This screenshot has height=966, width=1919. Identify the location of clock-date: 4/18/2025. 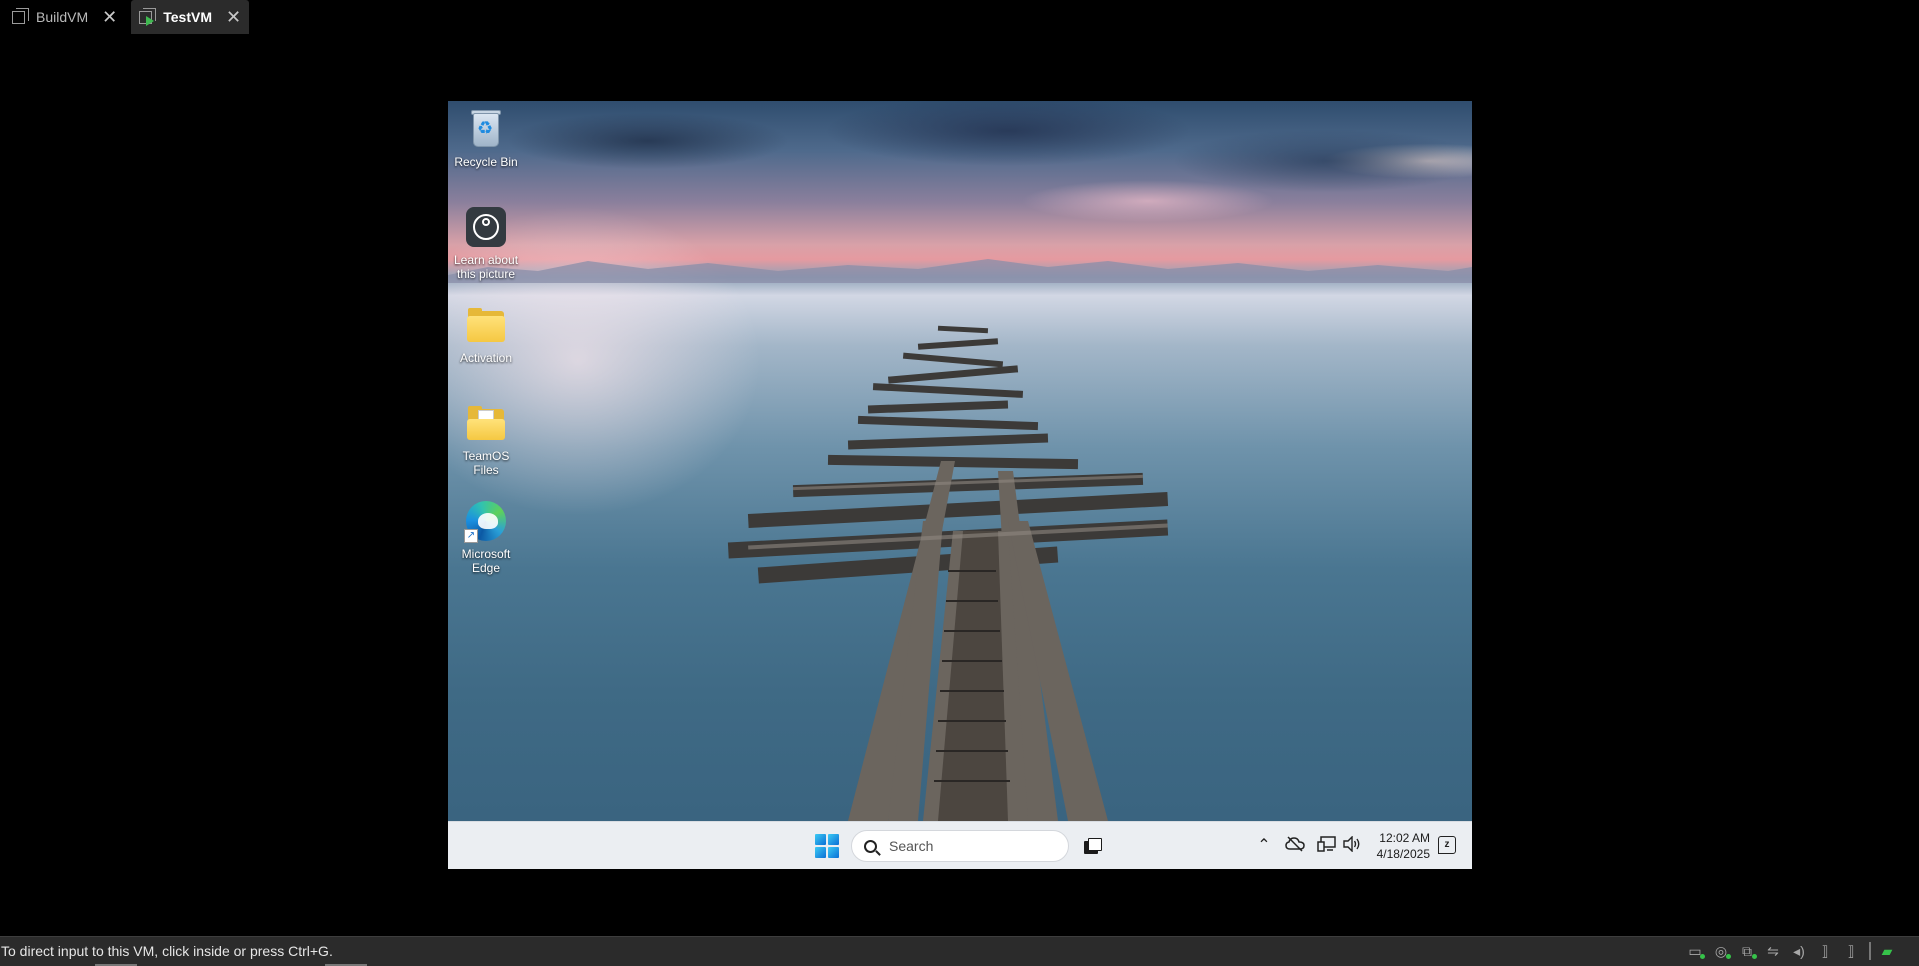
(1403, 854).